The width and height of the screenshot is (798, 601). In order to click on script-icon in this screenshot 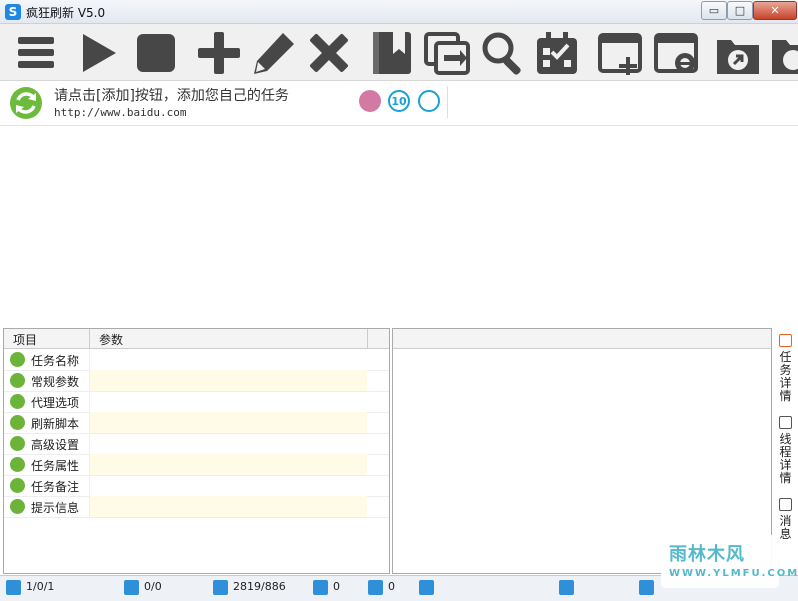, I will do `click(17, 422)`.